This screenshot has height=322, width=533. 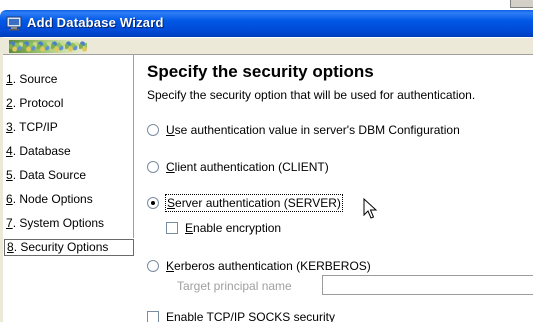 I want to click on step-protocol: 2. Protocol, so click(x=34, y=103).